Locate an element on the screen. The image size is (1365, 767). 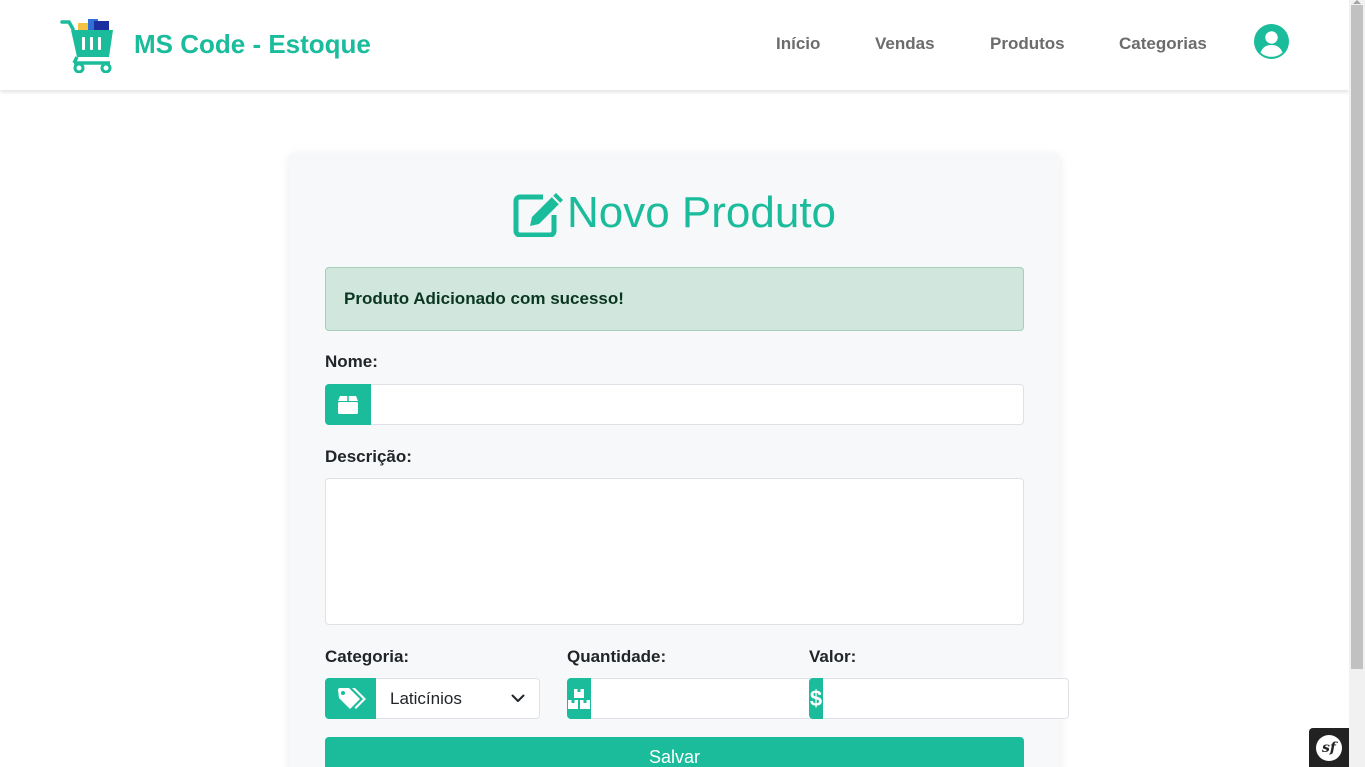
categoria-select: Laticínios is located at coordinates (458, 698).